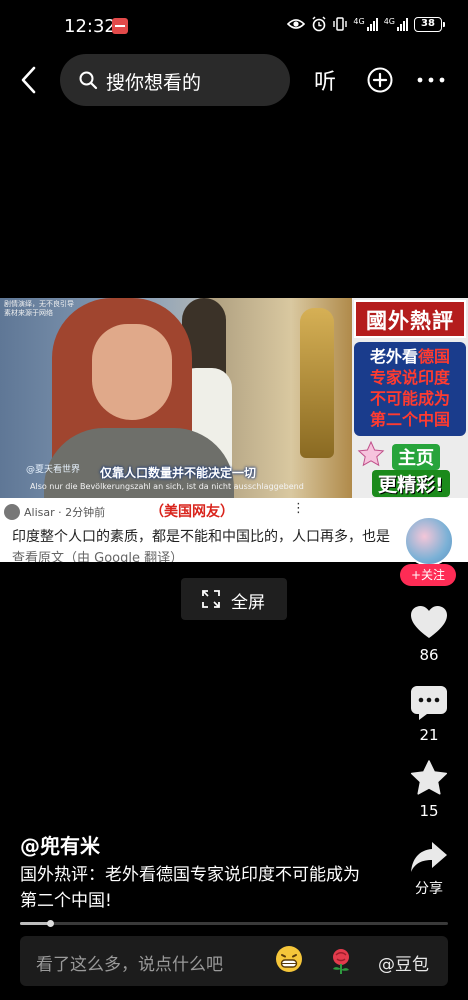 The height and width of the screenshot is (1000, 468). What do you see at coordinates (211, 599) in the screenshot?
I see `expand-icon` at bounding box center [211, 599].